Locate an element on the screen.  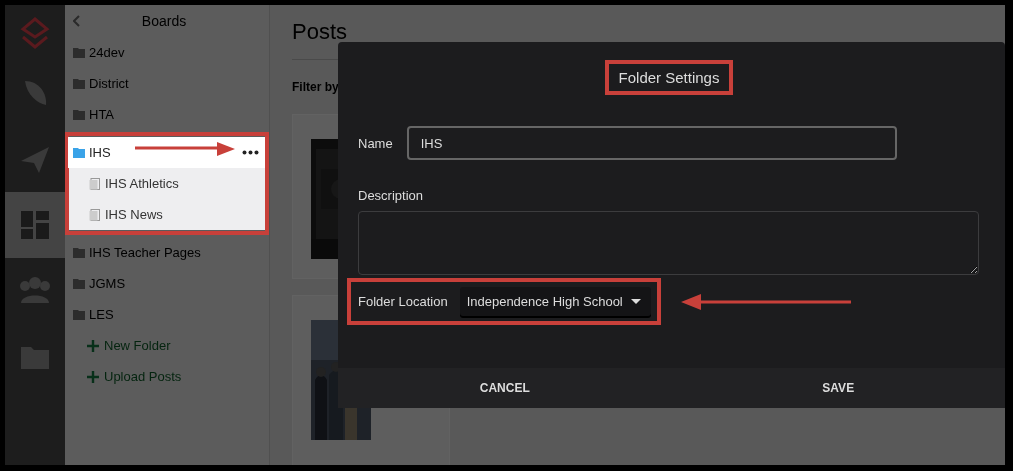
folder-item: HTA is located at coordinates (167, 114).